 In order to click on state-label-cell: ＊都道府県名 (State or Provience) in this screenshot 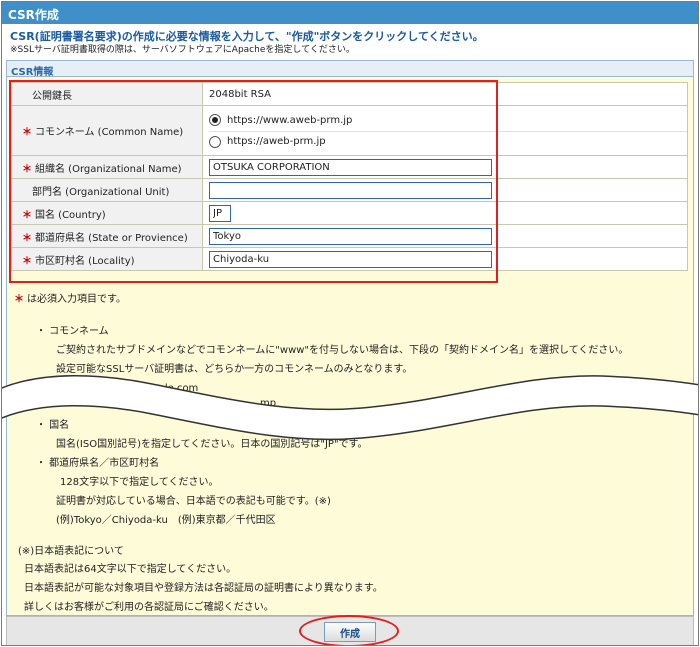, I will do `click(107, 236)`.